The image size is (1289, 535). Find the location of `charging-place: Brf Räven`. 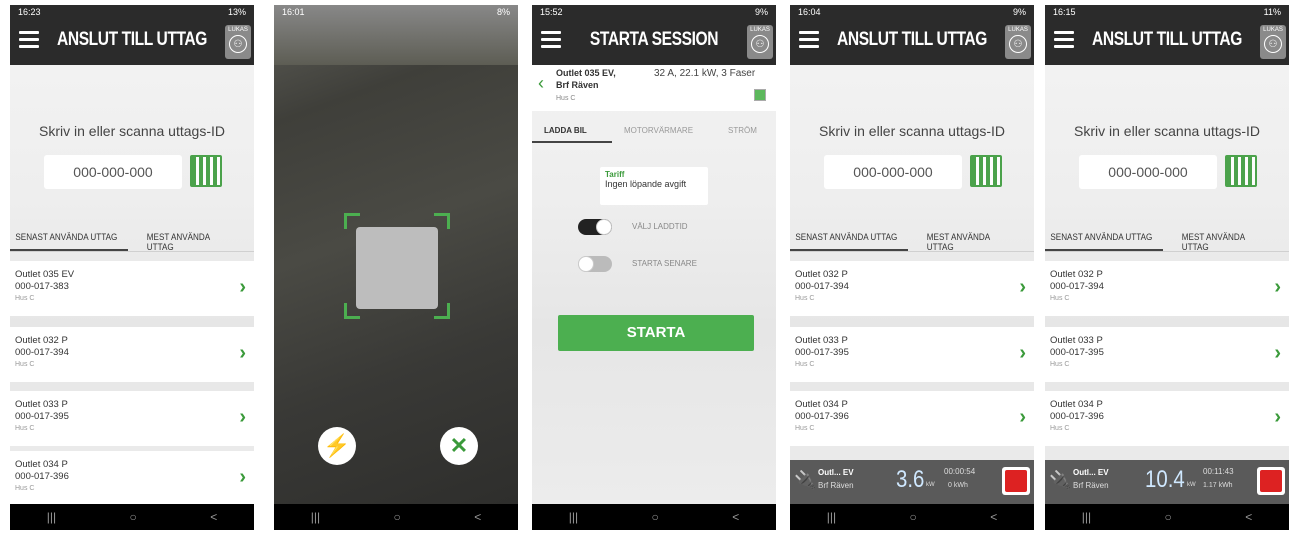

charging-place: Brf Räven is located at coordinates (836, 485).